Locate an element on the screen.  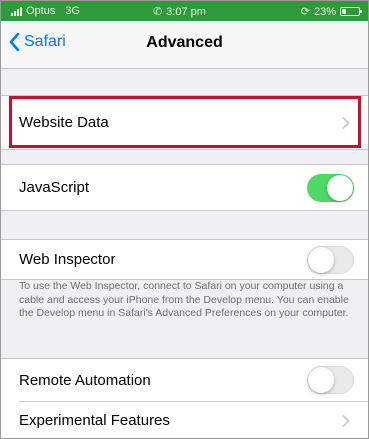
status-right: ⟳ 23% is located at coordinates (331, 11).